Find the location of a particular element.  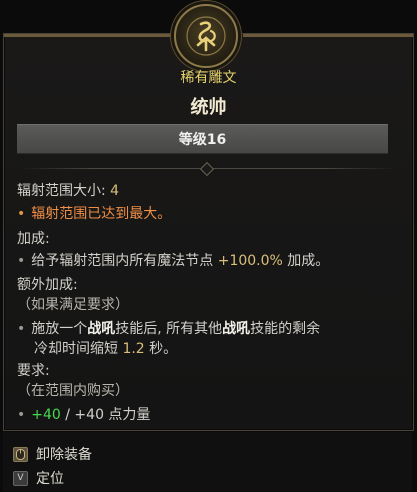

unequip-action: 卸除装备 is located at coordinates (52, 454).